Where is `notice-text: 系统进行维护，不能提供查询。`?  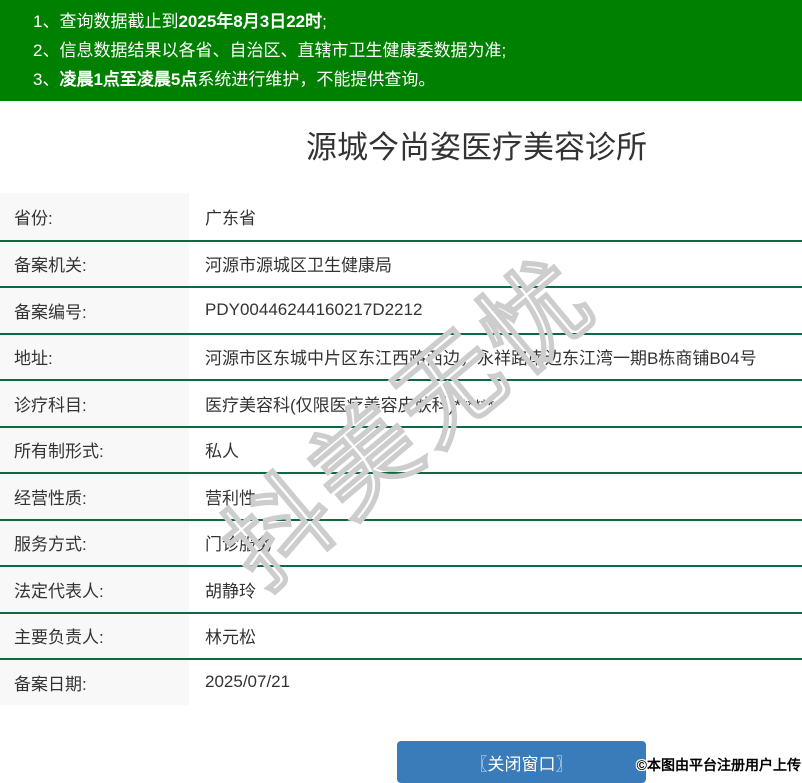
notice-text: 系统进行维护，不能提供查询。 is located at coordinates (316, 79).